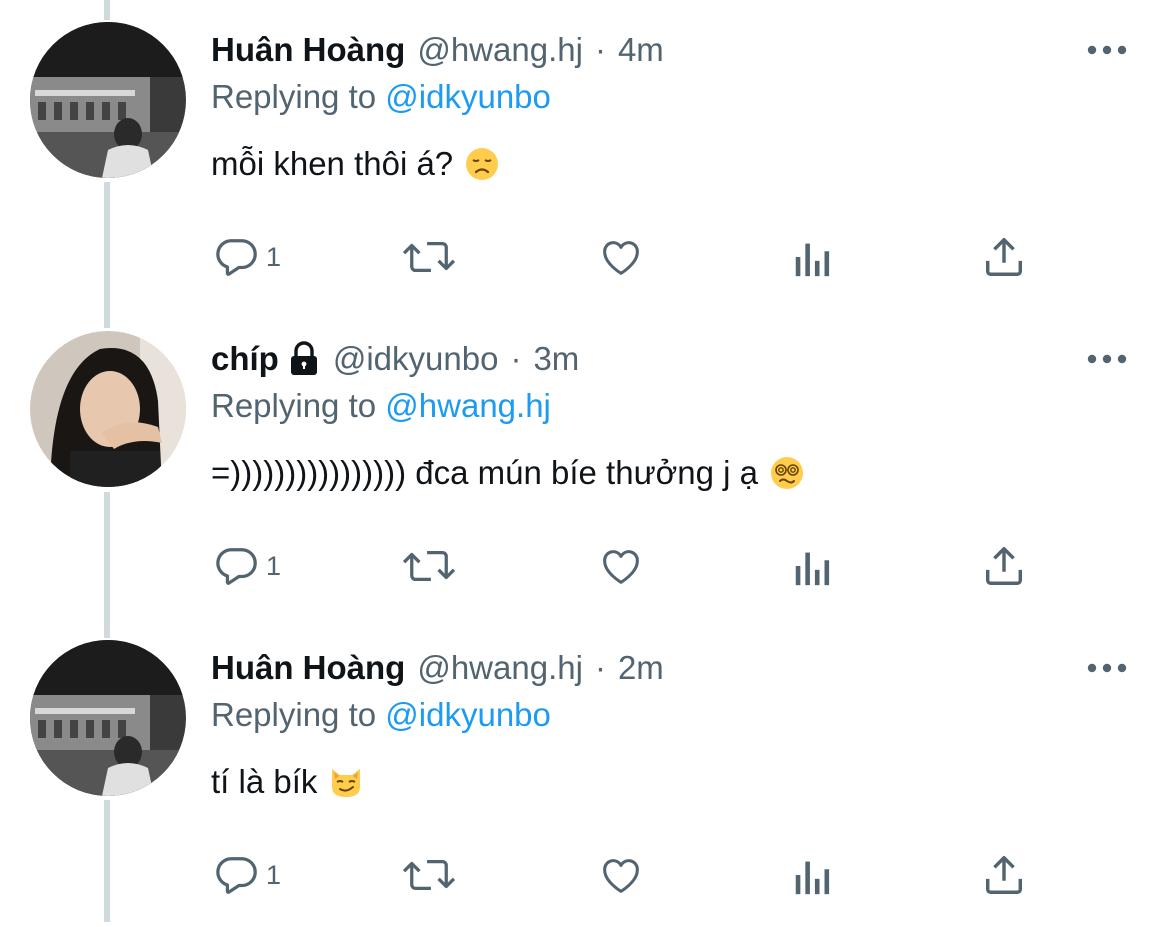  What do you see at coordinates (346, 782) in the screenshot?
I see `smirking-cat-face-icon` at bounding box center [346, 782].